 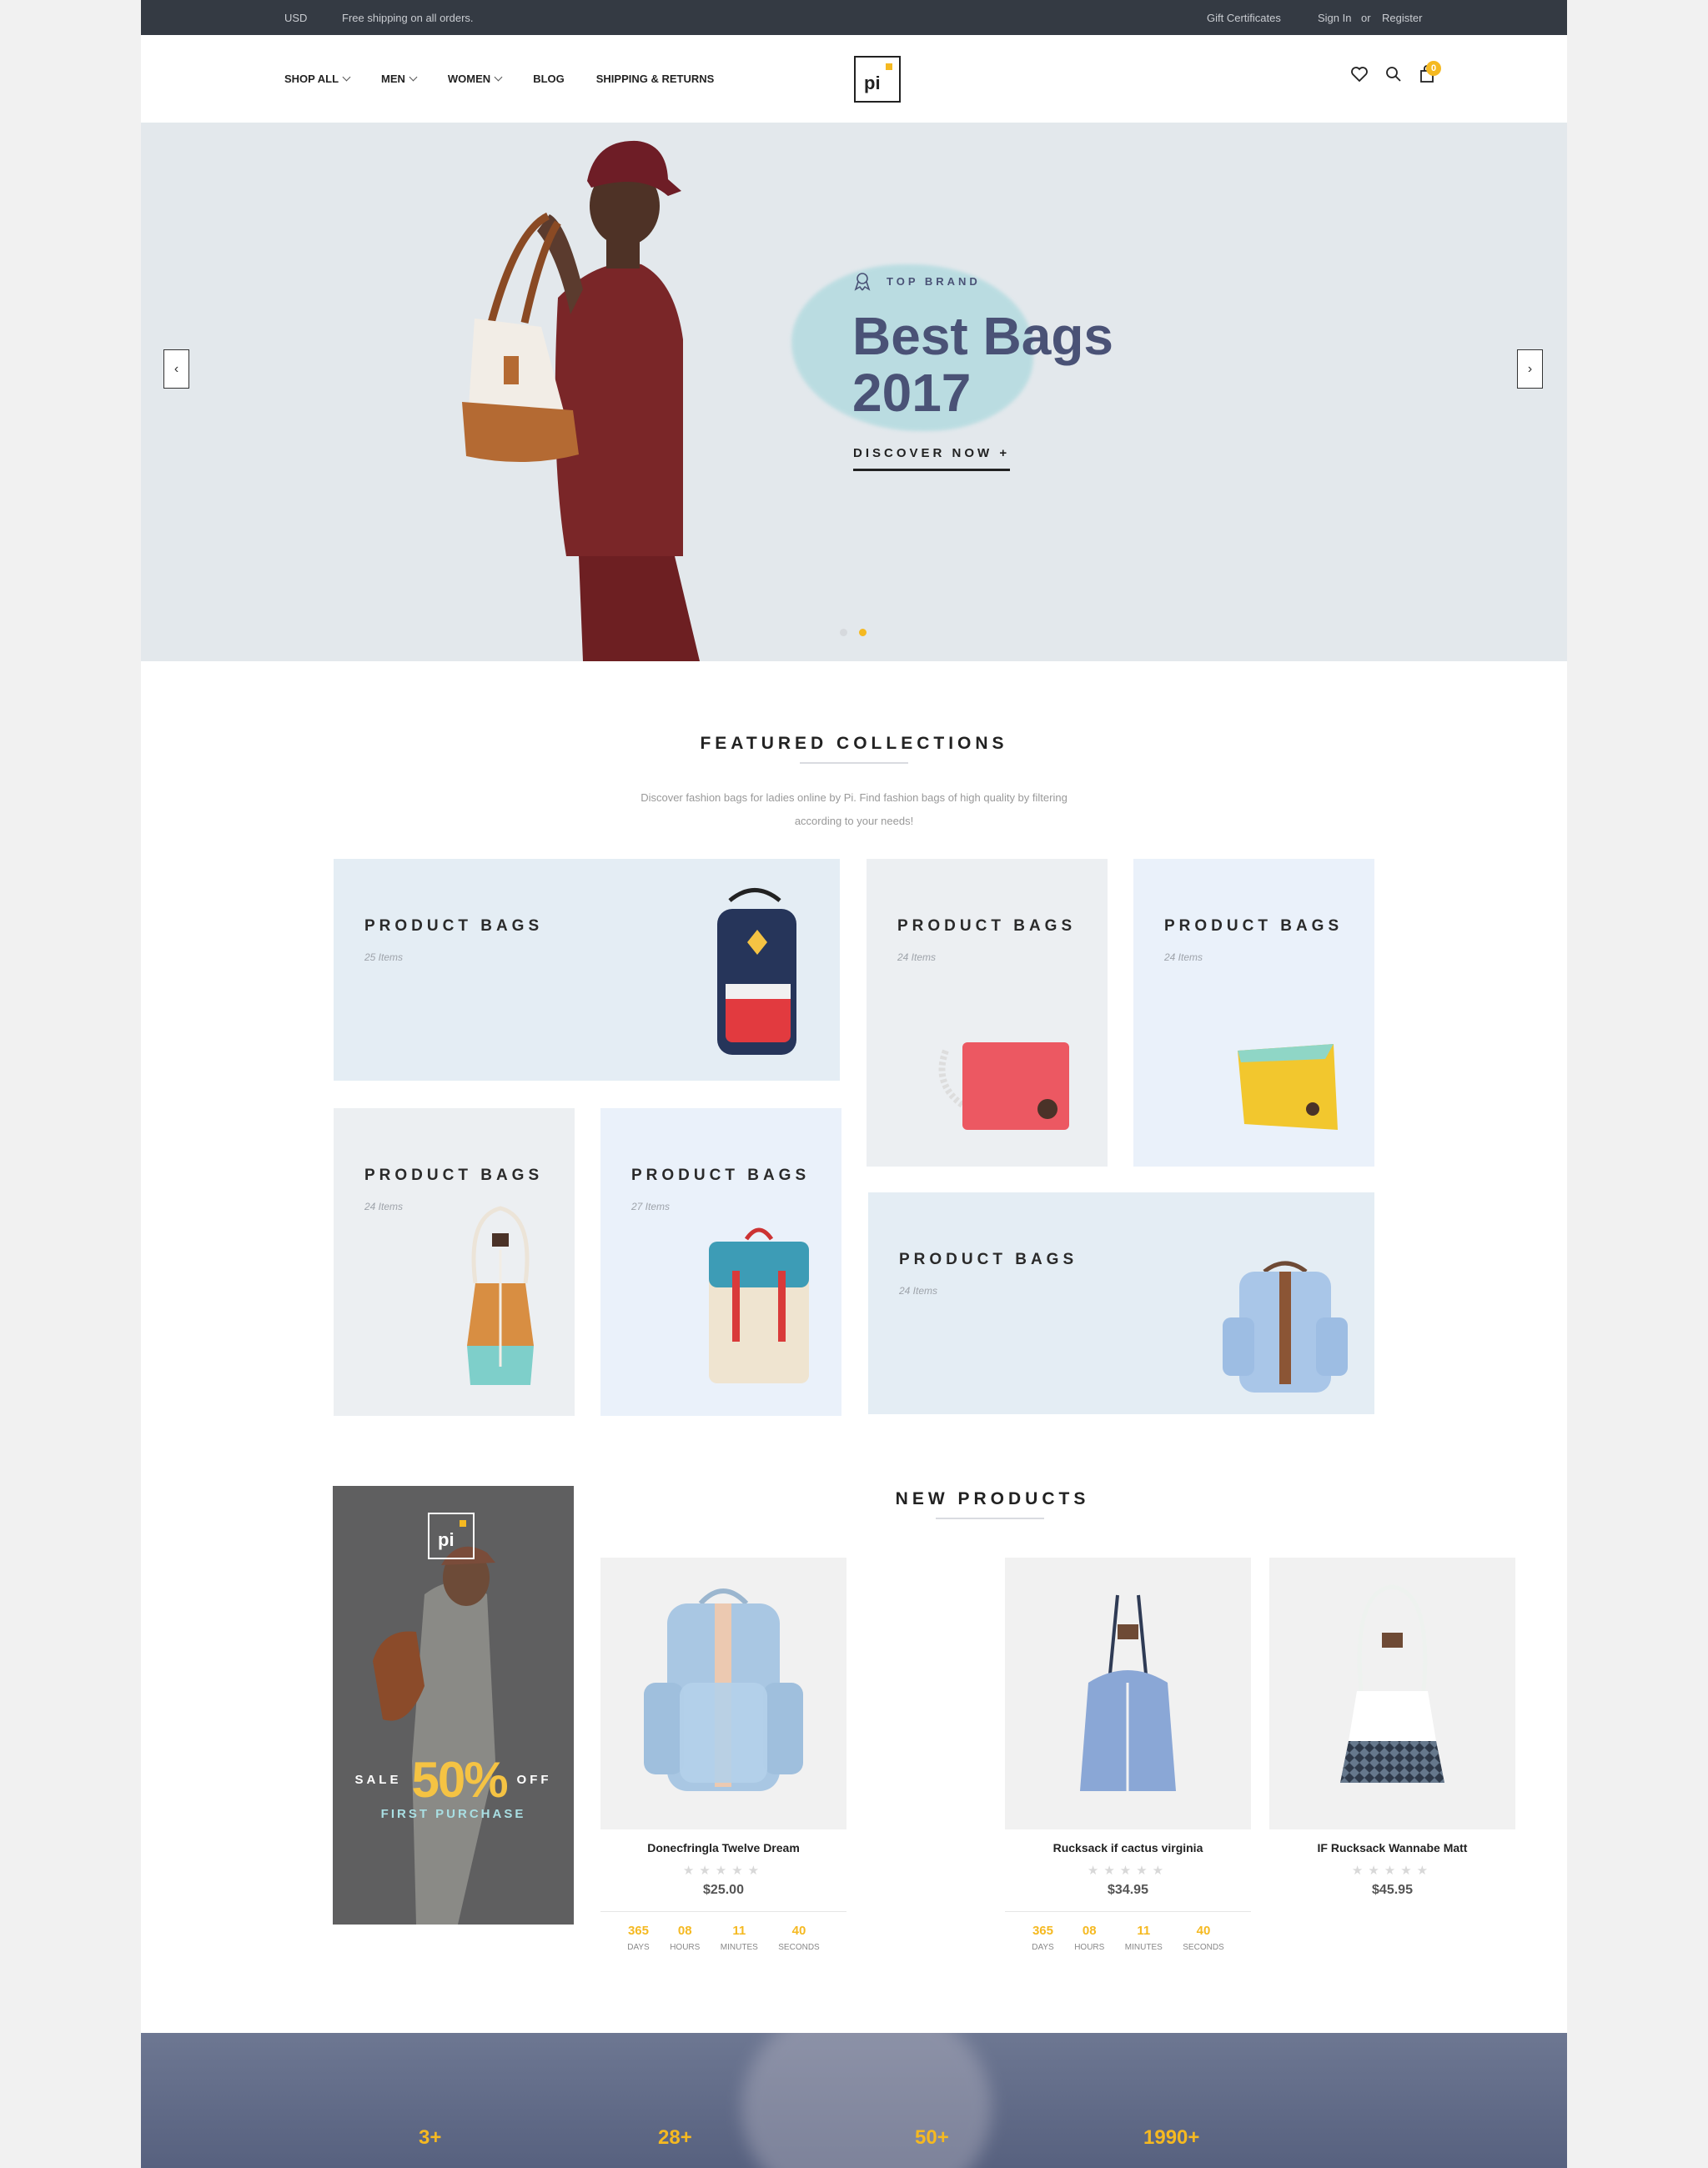 I want to click on product-name: IF Rucksack Wannabe Matt, so click(x=1392, y=1847).